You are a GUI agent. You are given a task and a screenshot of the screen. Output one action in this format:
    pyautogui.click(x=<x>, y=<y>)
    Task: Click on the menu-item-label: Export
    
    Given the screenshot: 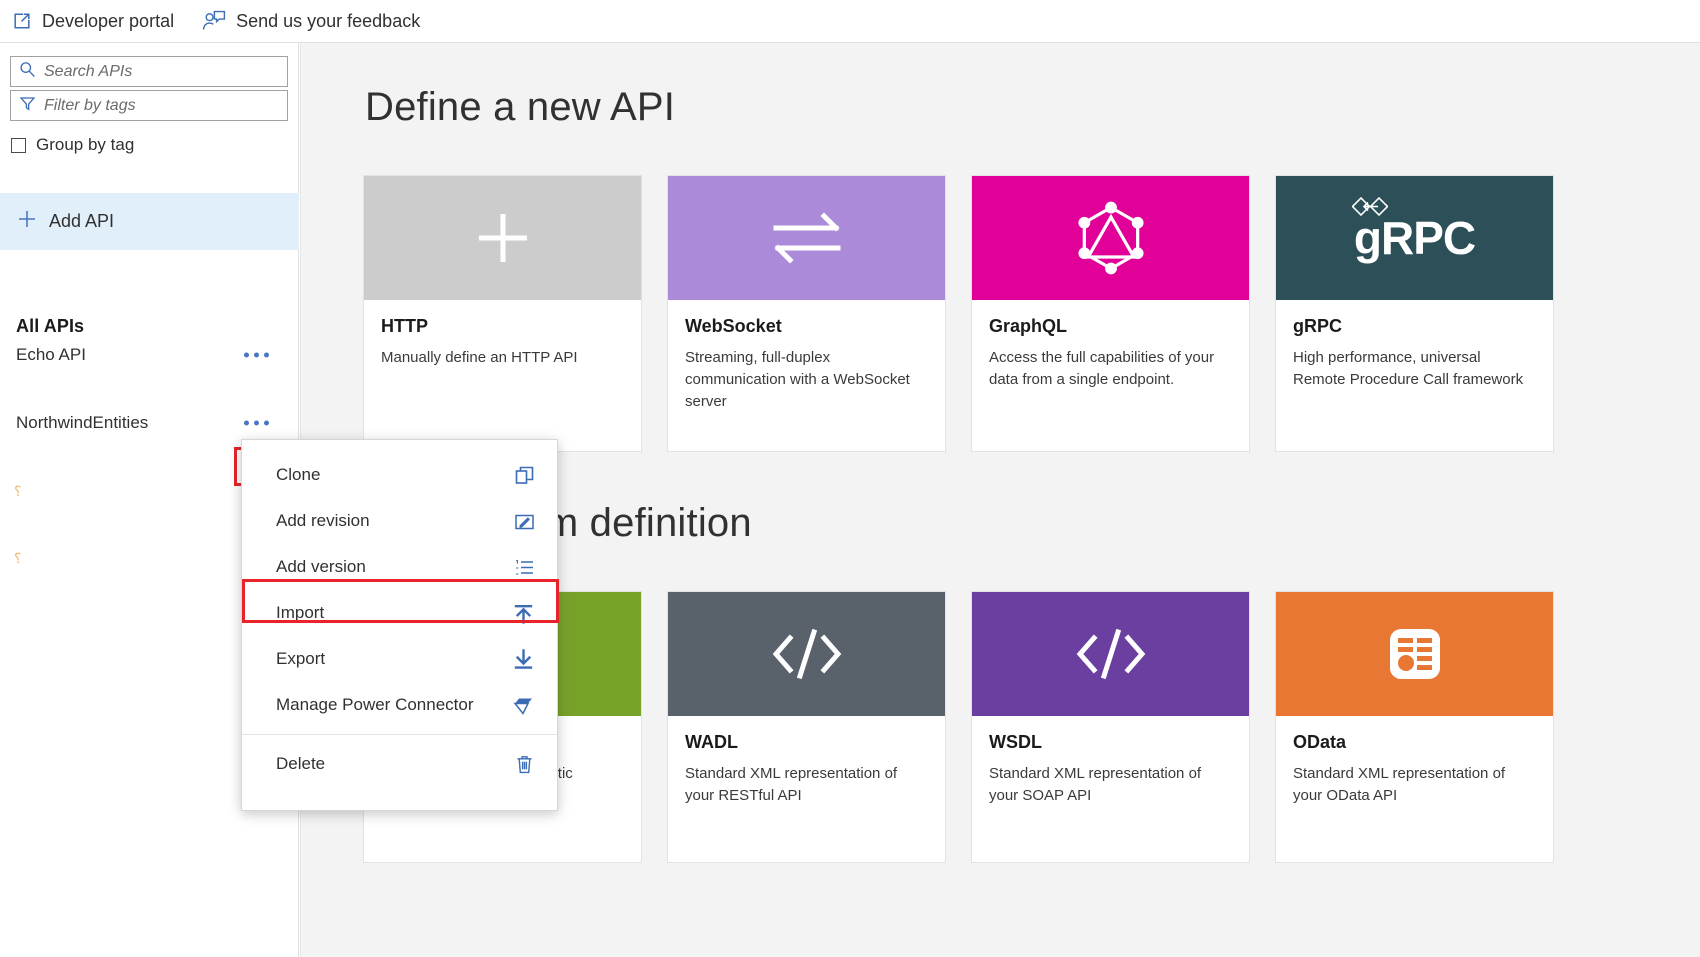 What is the action you would take?
    pyautogui.click(x=301, y=658)
    